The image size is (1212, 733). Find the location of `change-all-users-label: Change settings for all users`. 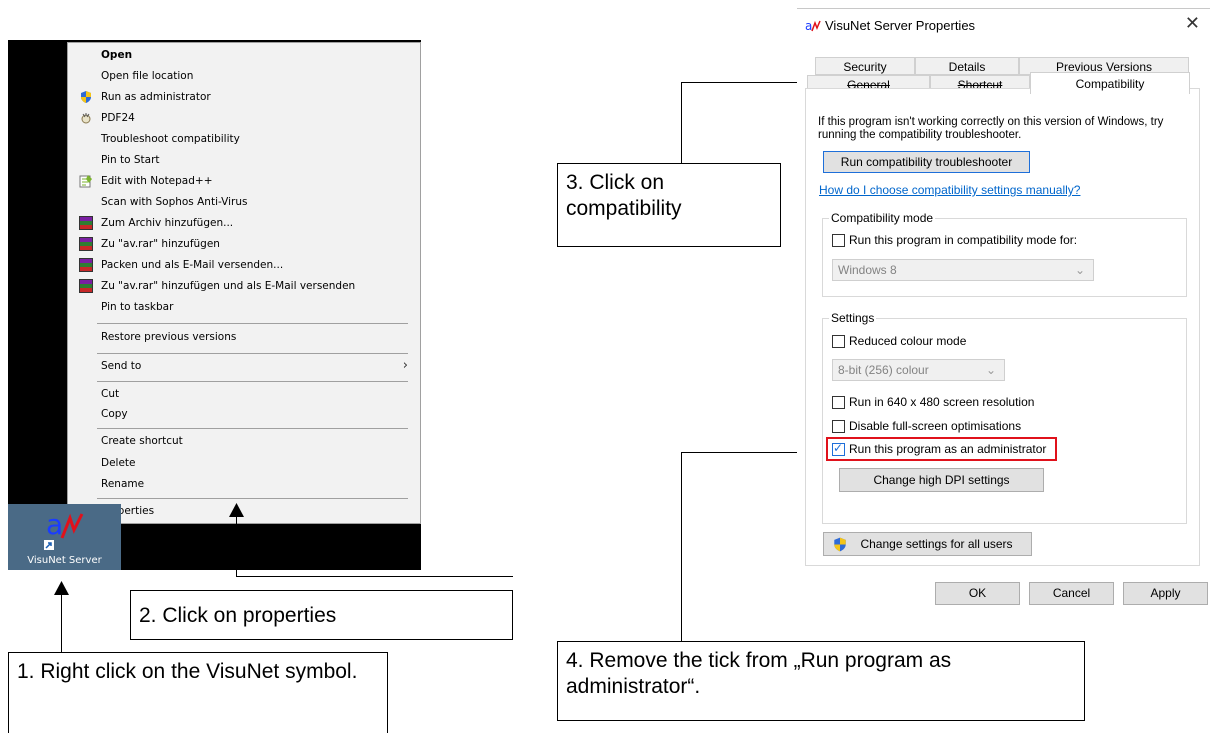

change-all-users-label: Change settings for all users is located at coordinates (936, 544).